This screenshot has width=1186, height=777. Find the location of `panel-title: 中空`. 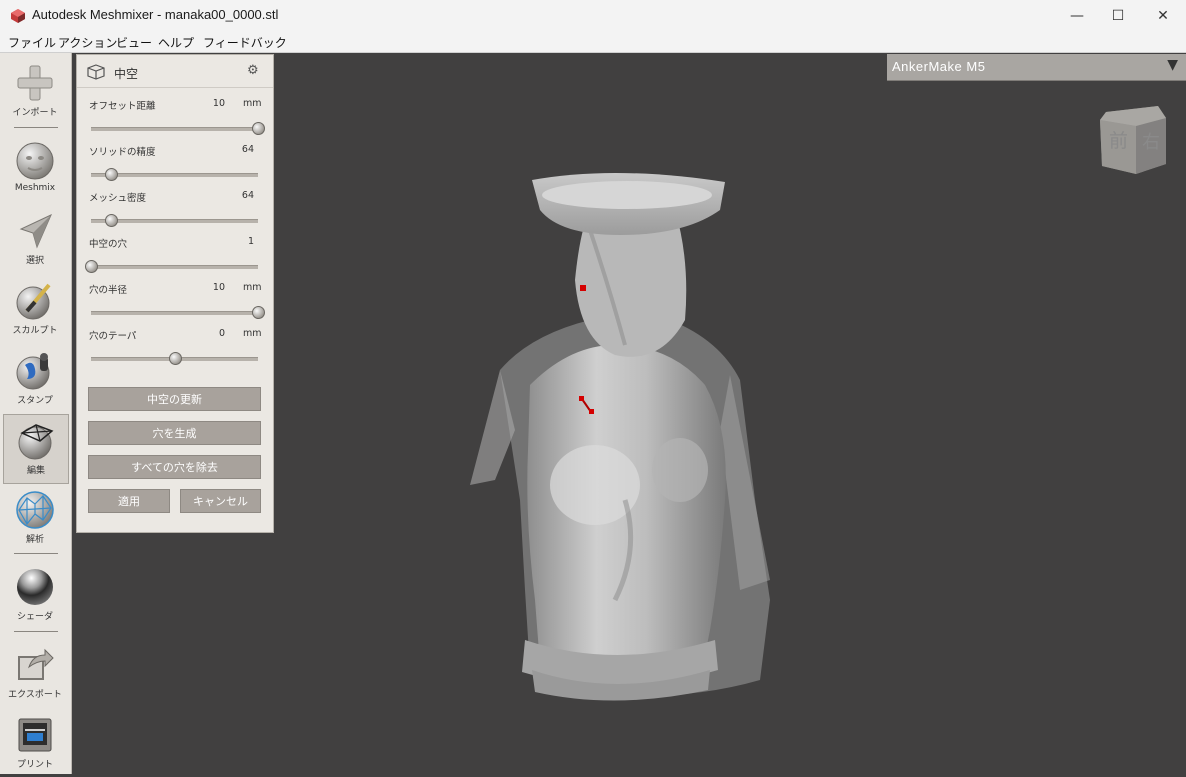

panel-title: 中空 is located at coordinates (126, 74).